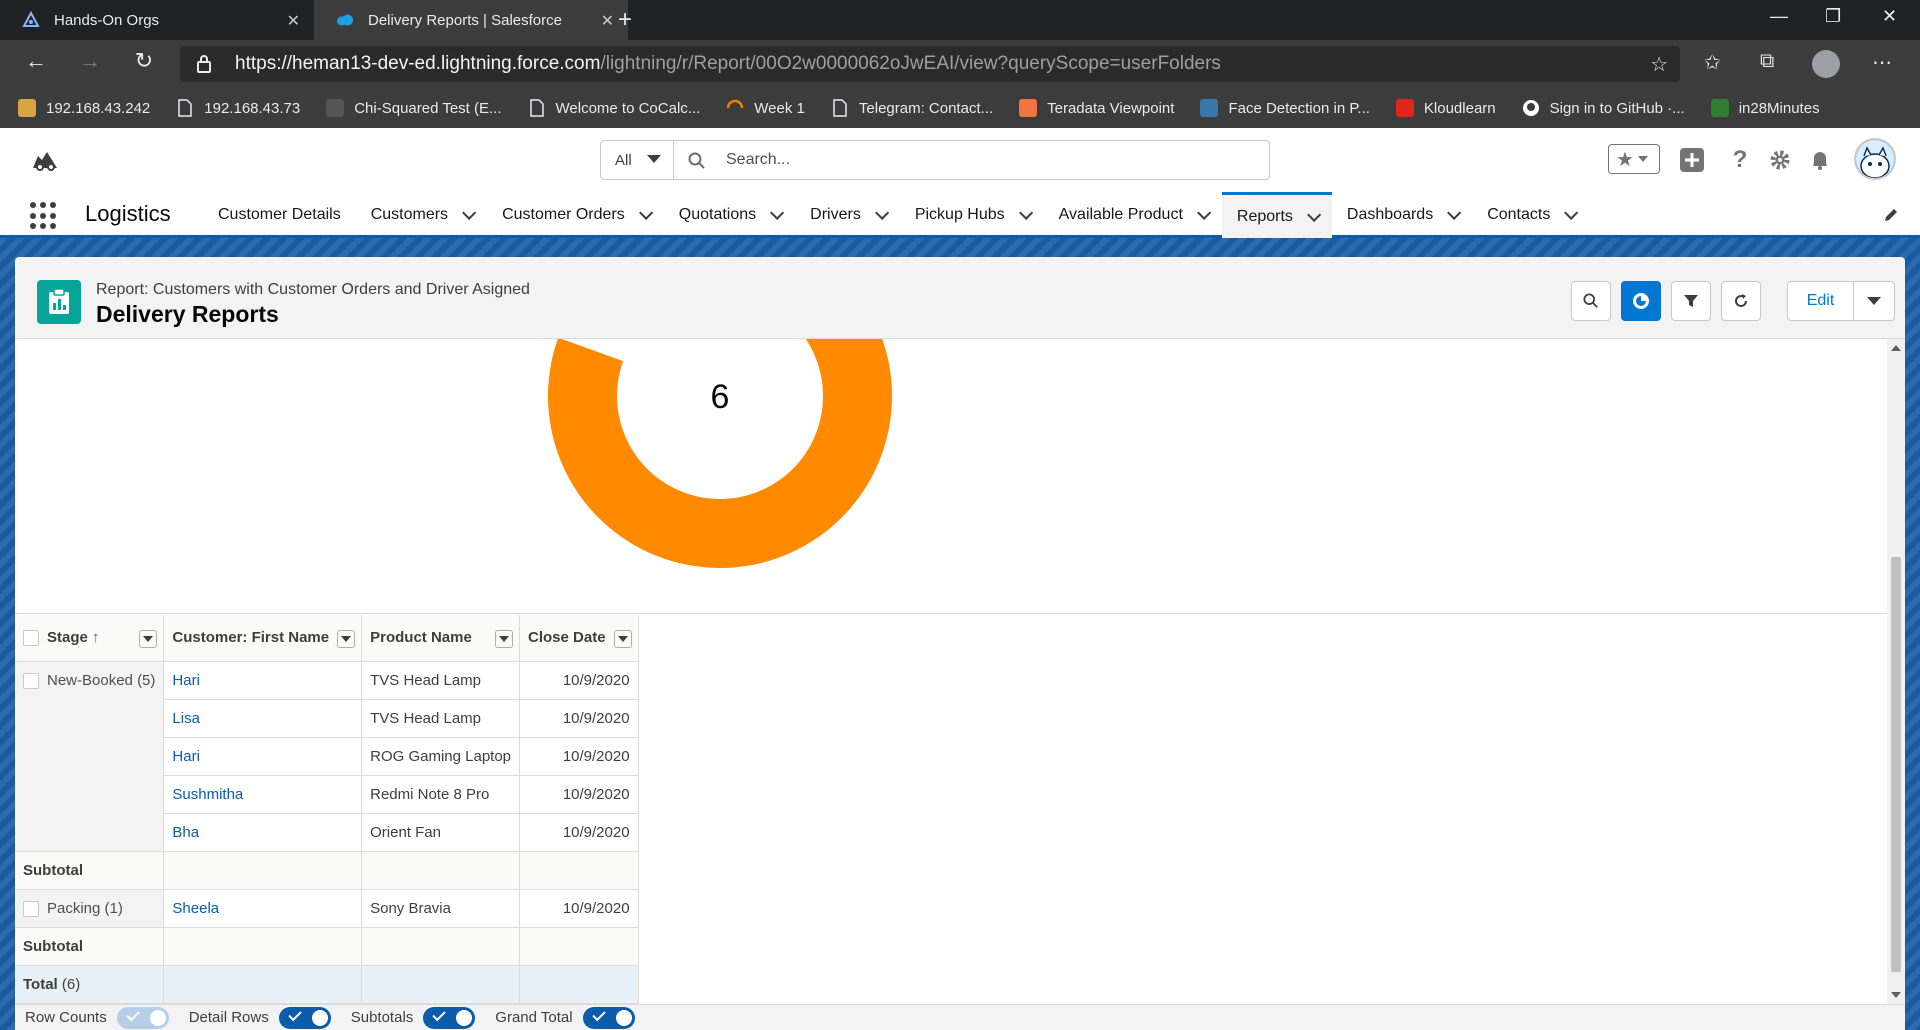 The height and width of the screenshot is (1030, 1920). Describe the element at coordinates (1591, 301) in the screenshot. I see `search-report-button` at that location.